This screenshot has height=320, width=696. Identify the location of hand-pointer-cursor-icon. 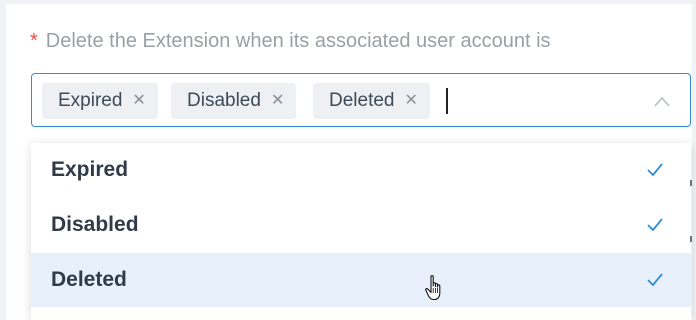
(433, 288).